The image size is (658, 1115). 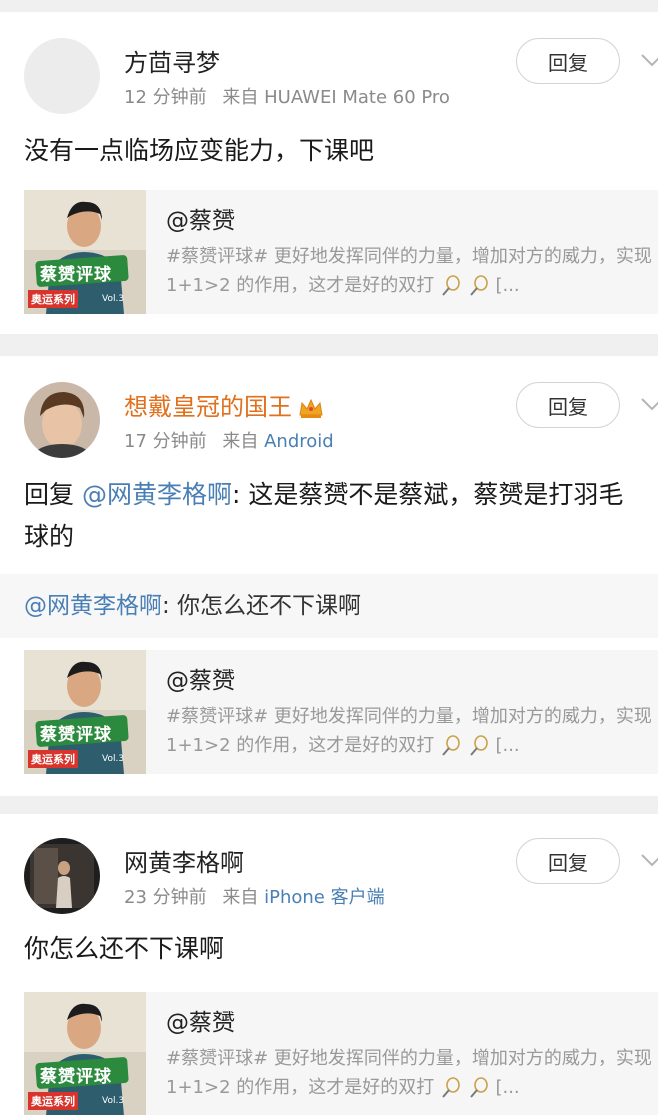 What do you see at coordinates (184, 863) in the screenshot?
I see `user-name: 网黄李格啊` at bounding box center [184, 863].